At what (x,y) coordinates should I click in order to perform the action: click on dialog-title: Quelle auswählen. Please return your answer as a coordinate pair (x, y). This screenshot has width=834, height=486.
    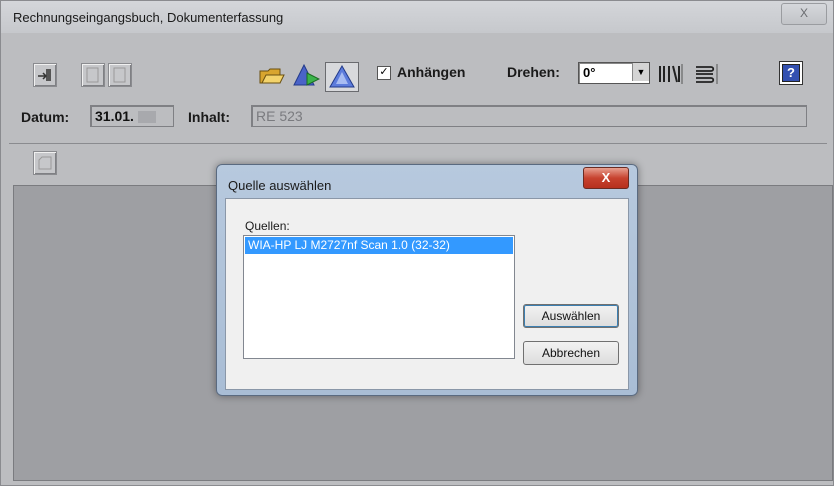
    Looking at the image, I should click on (280, 185).